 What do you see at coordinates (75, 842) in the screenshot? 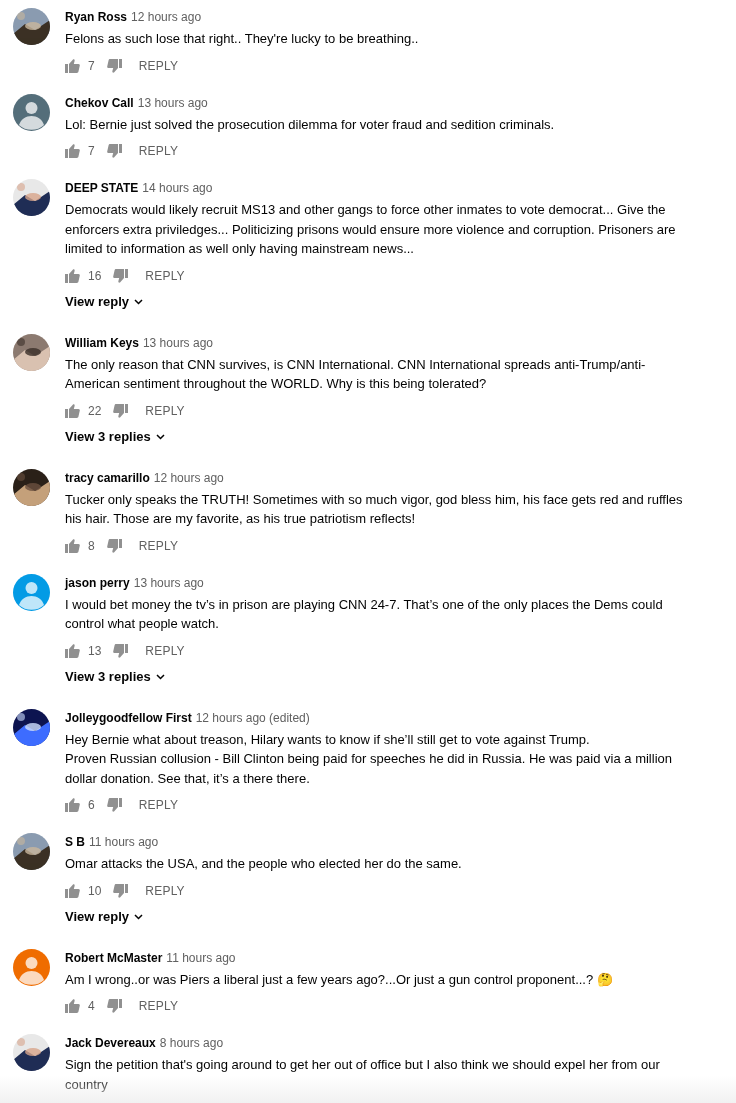
I see `author-name: S B` at bounding box center [75, 842].